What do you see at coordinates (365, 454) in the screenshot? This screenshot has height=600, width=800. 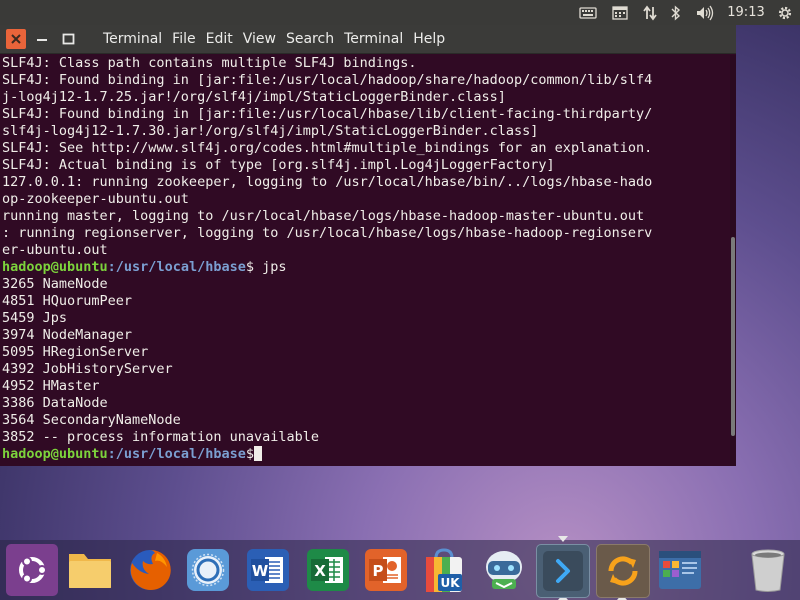 I see `final-prompt-line: hadoop@ubuntu:/usr/local/hbase$` at bounding box center [365, 454].